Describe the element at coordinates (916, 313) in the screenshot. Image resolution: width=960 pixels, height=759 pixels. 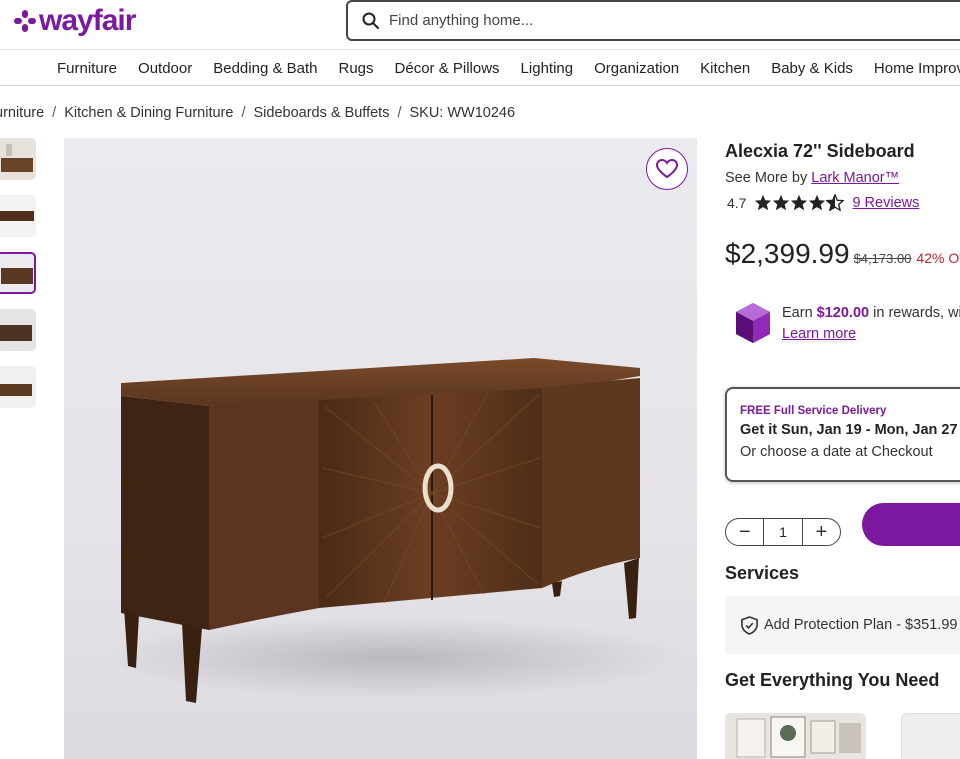
I see `rewards-suffix: in rewards, wit` at that location.